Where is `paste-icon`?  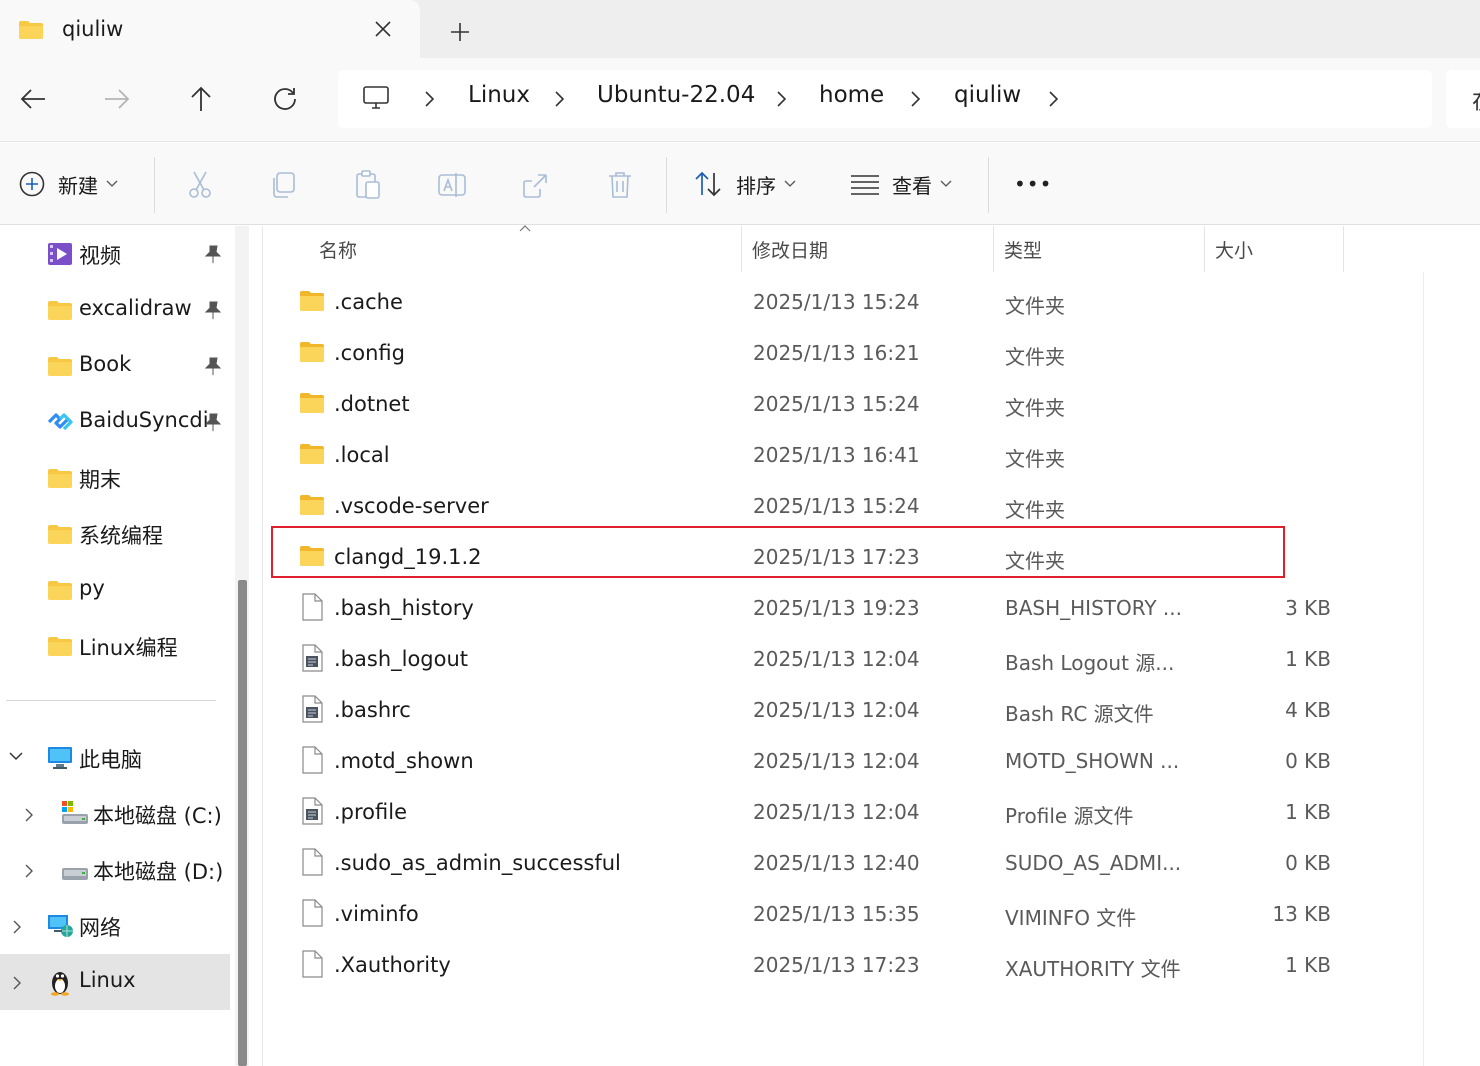
paste-icon is located at coordinates (368, 185).